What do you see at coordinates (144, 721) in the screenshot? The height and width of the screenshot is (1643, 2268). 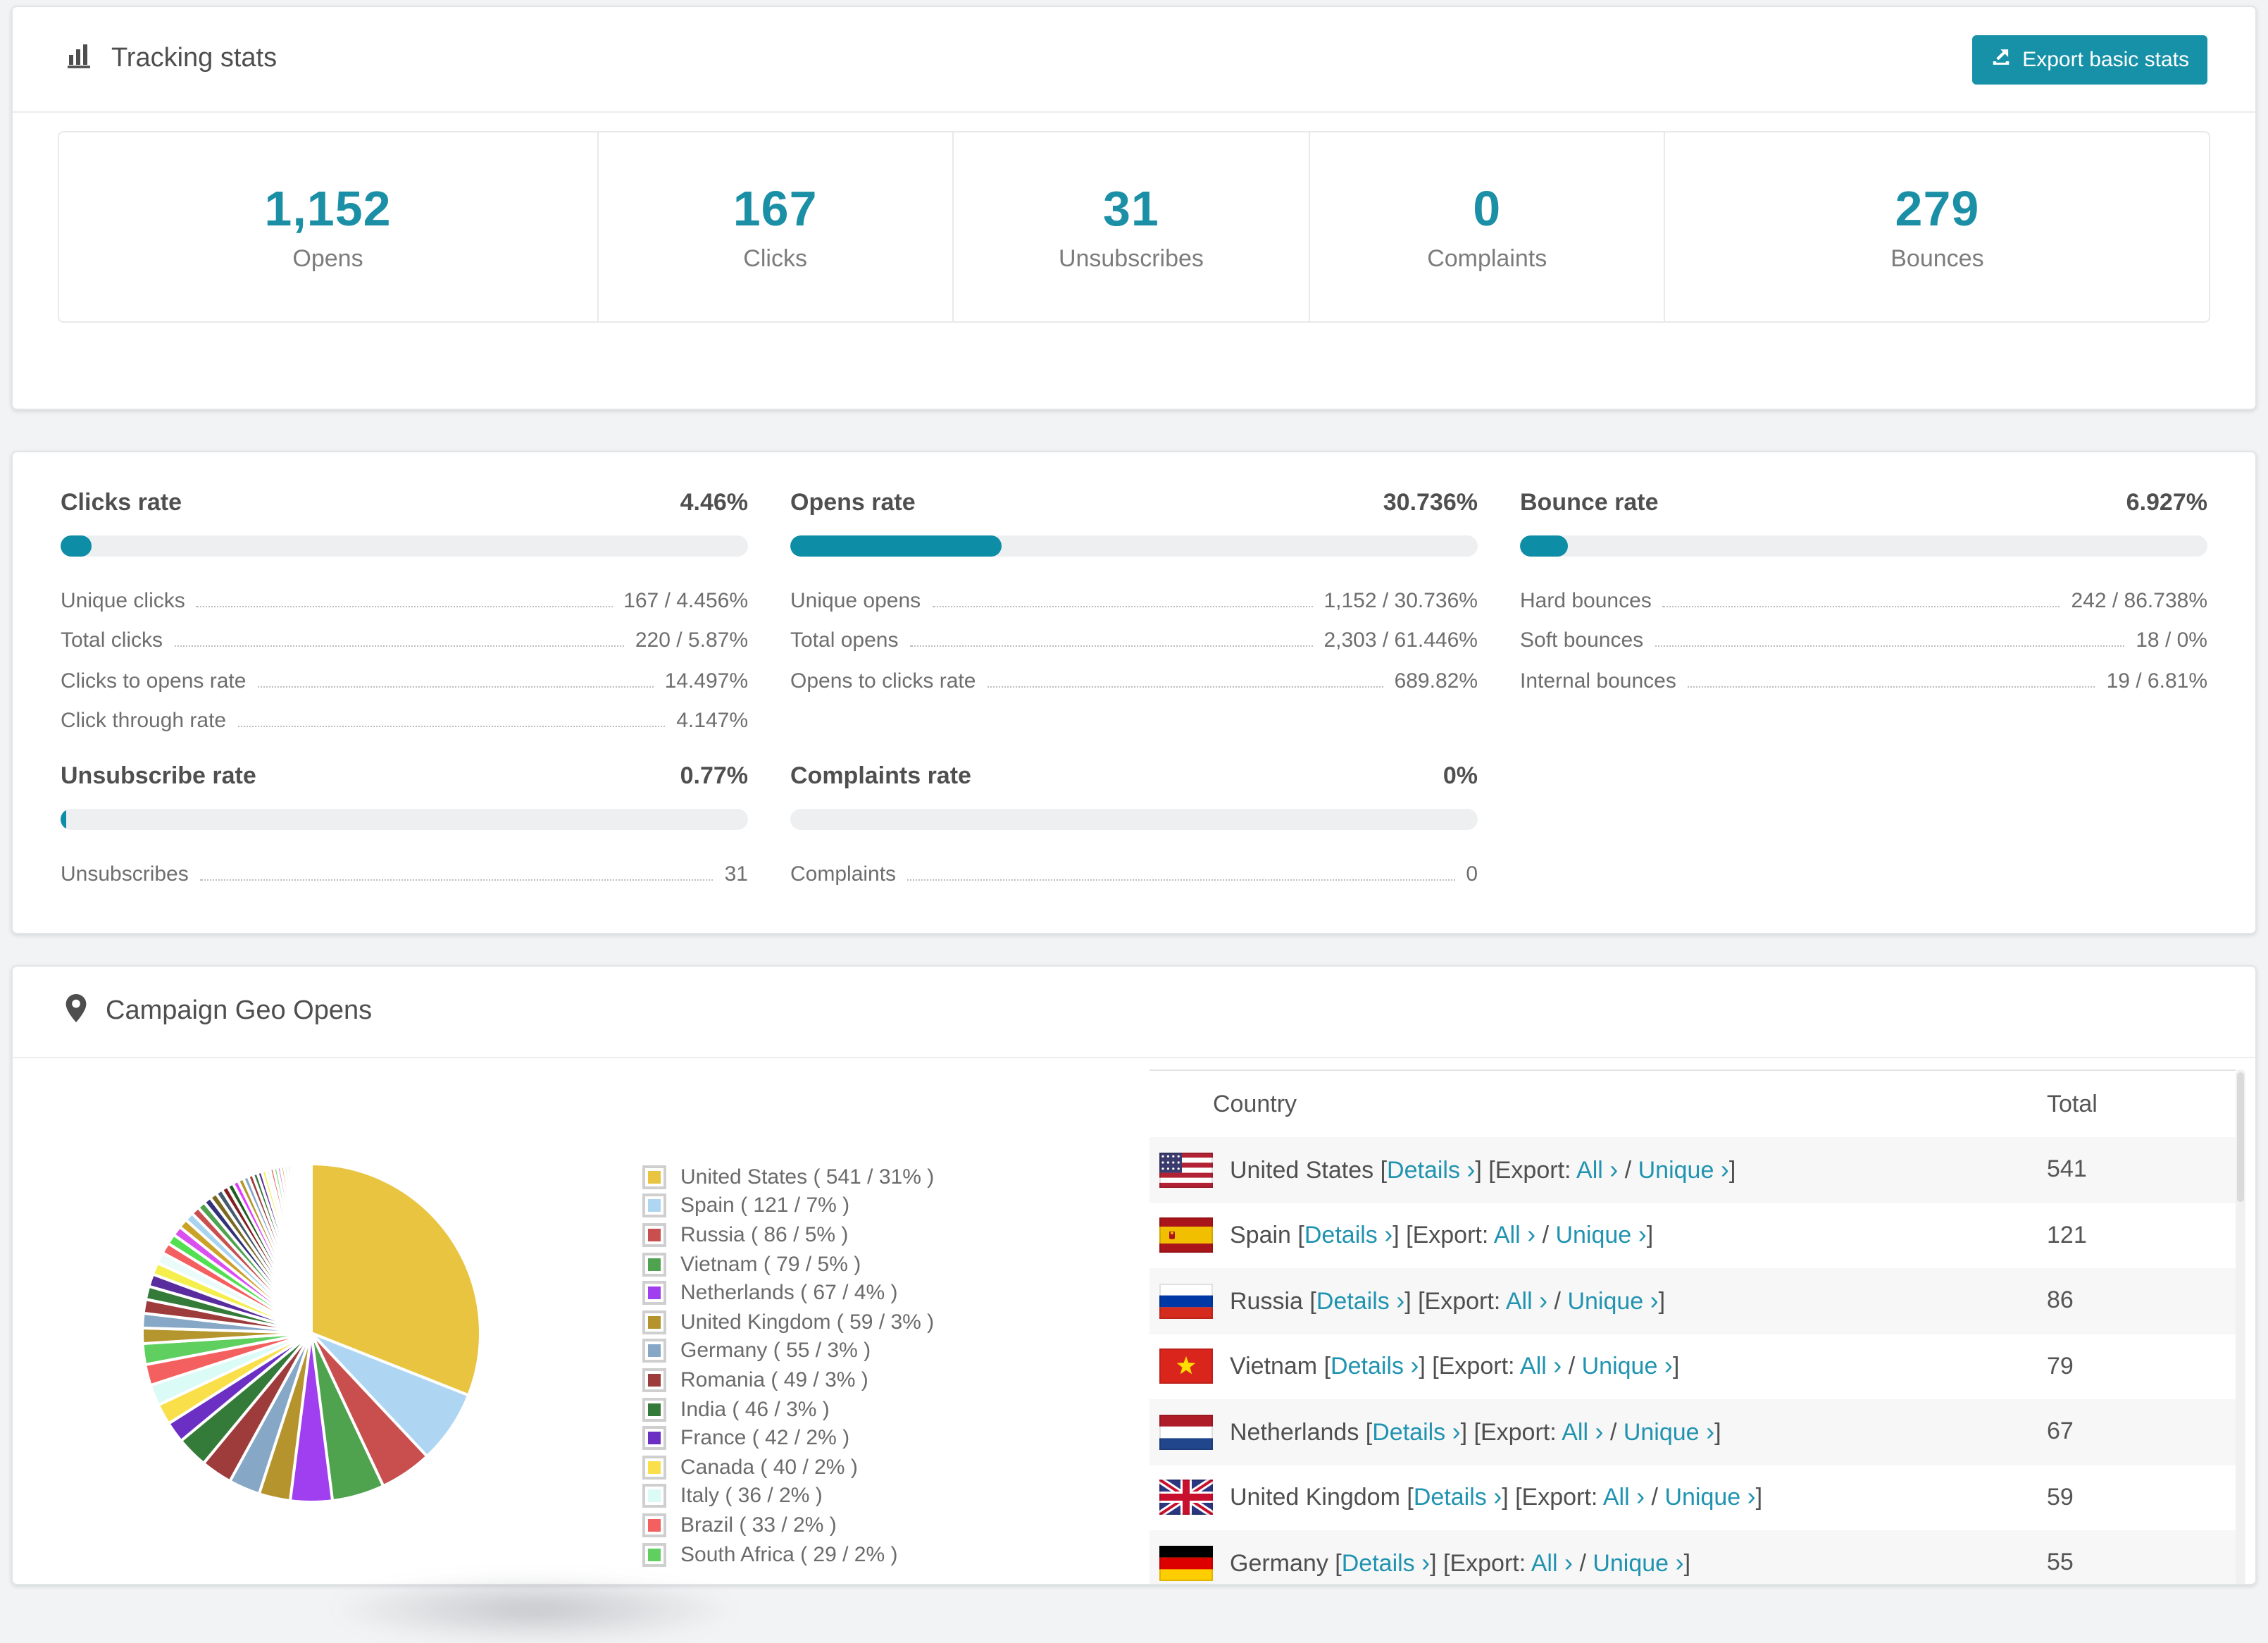 I see `rate-row-label: Click through rate` at bounding box center [144, 721].